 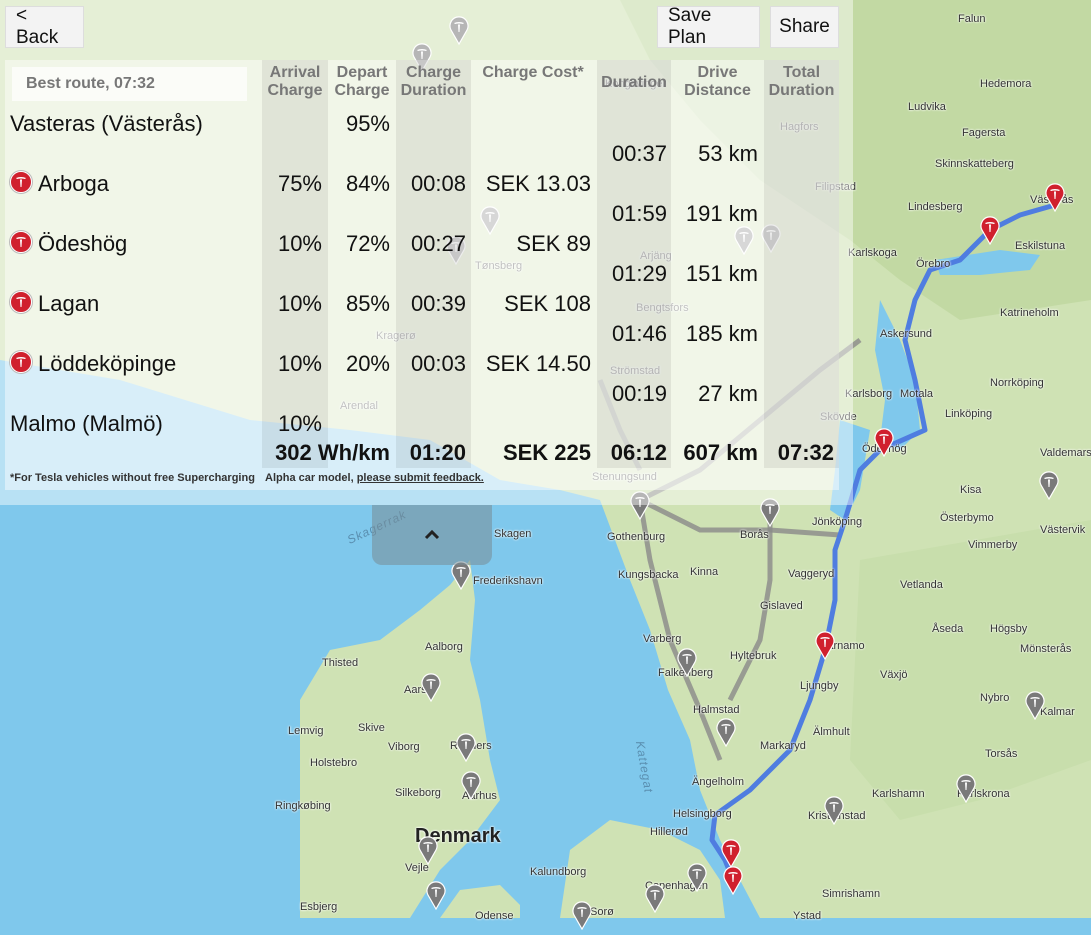 I want to click on stop-charge-duration: 00:08, so click(x=438, y=183).